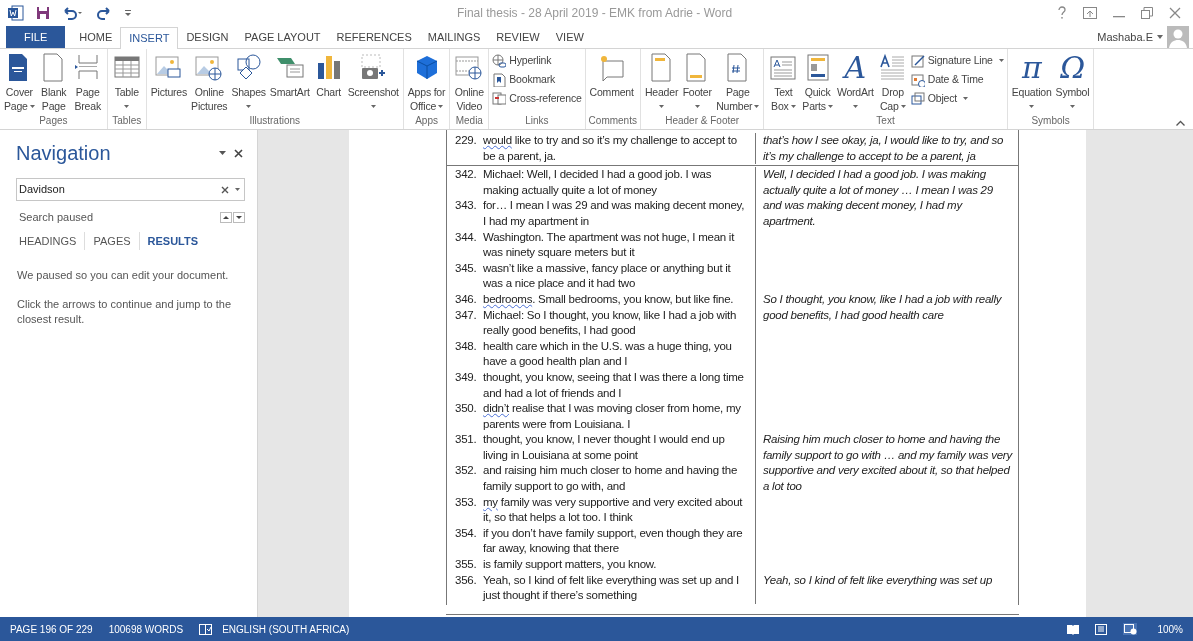 The height and width of the screenshot is (641, 1193). Describe the element at coordinates (286, 629) in the screenshot. I see `language-indicator: ENGLISH (SOUTH AFRICA)` at that location.